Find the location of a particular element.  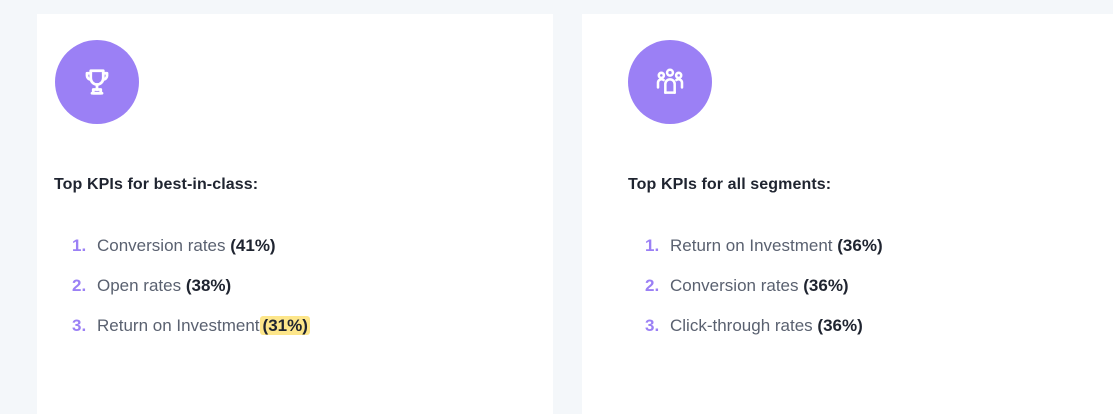

card-title: Top KPIs for best-in-class: is located at coordinates (156, 184).